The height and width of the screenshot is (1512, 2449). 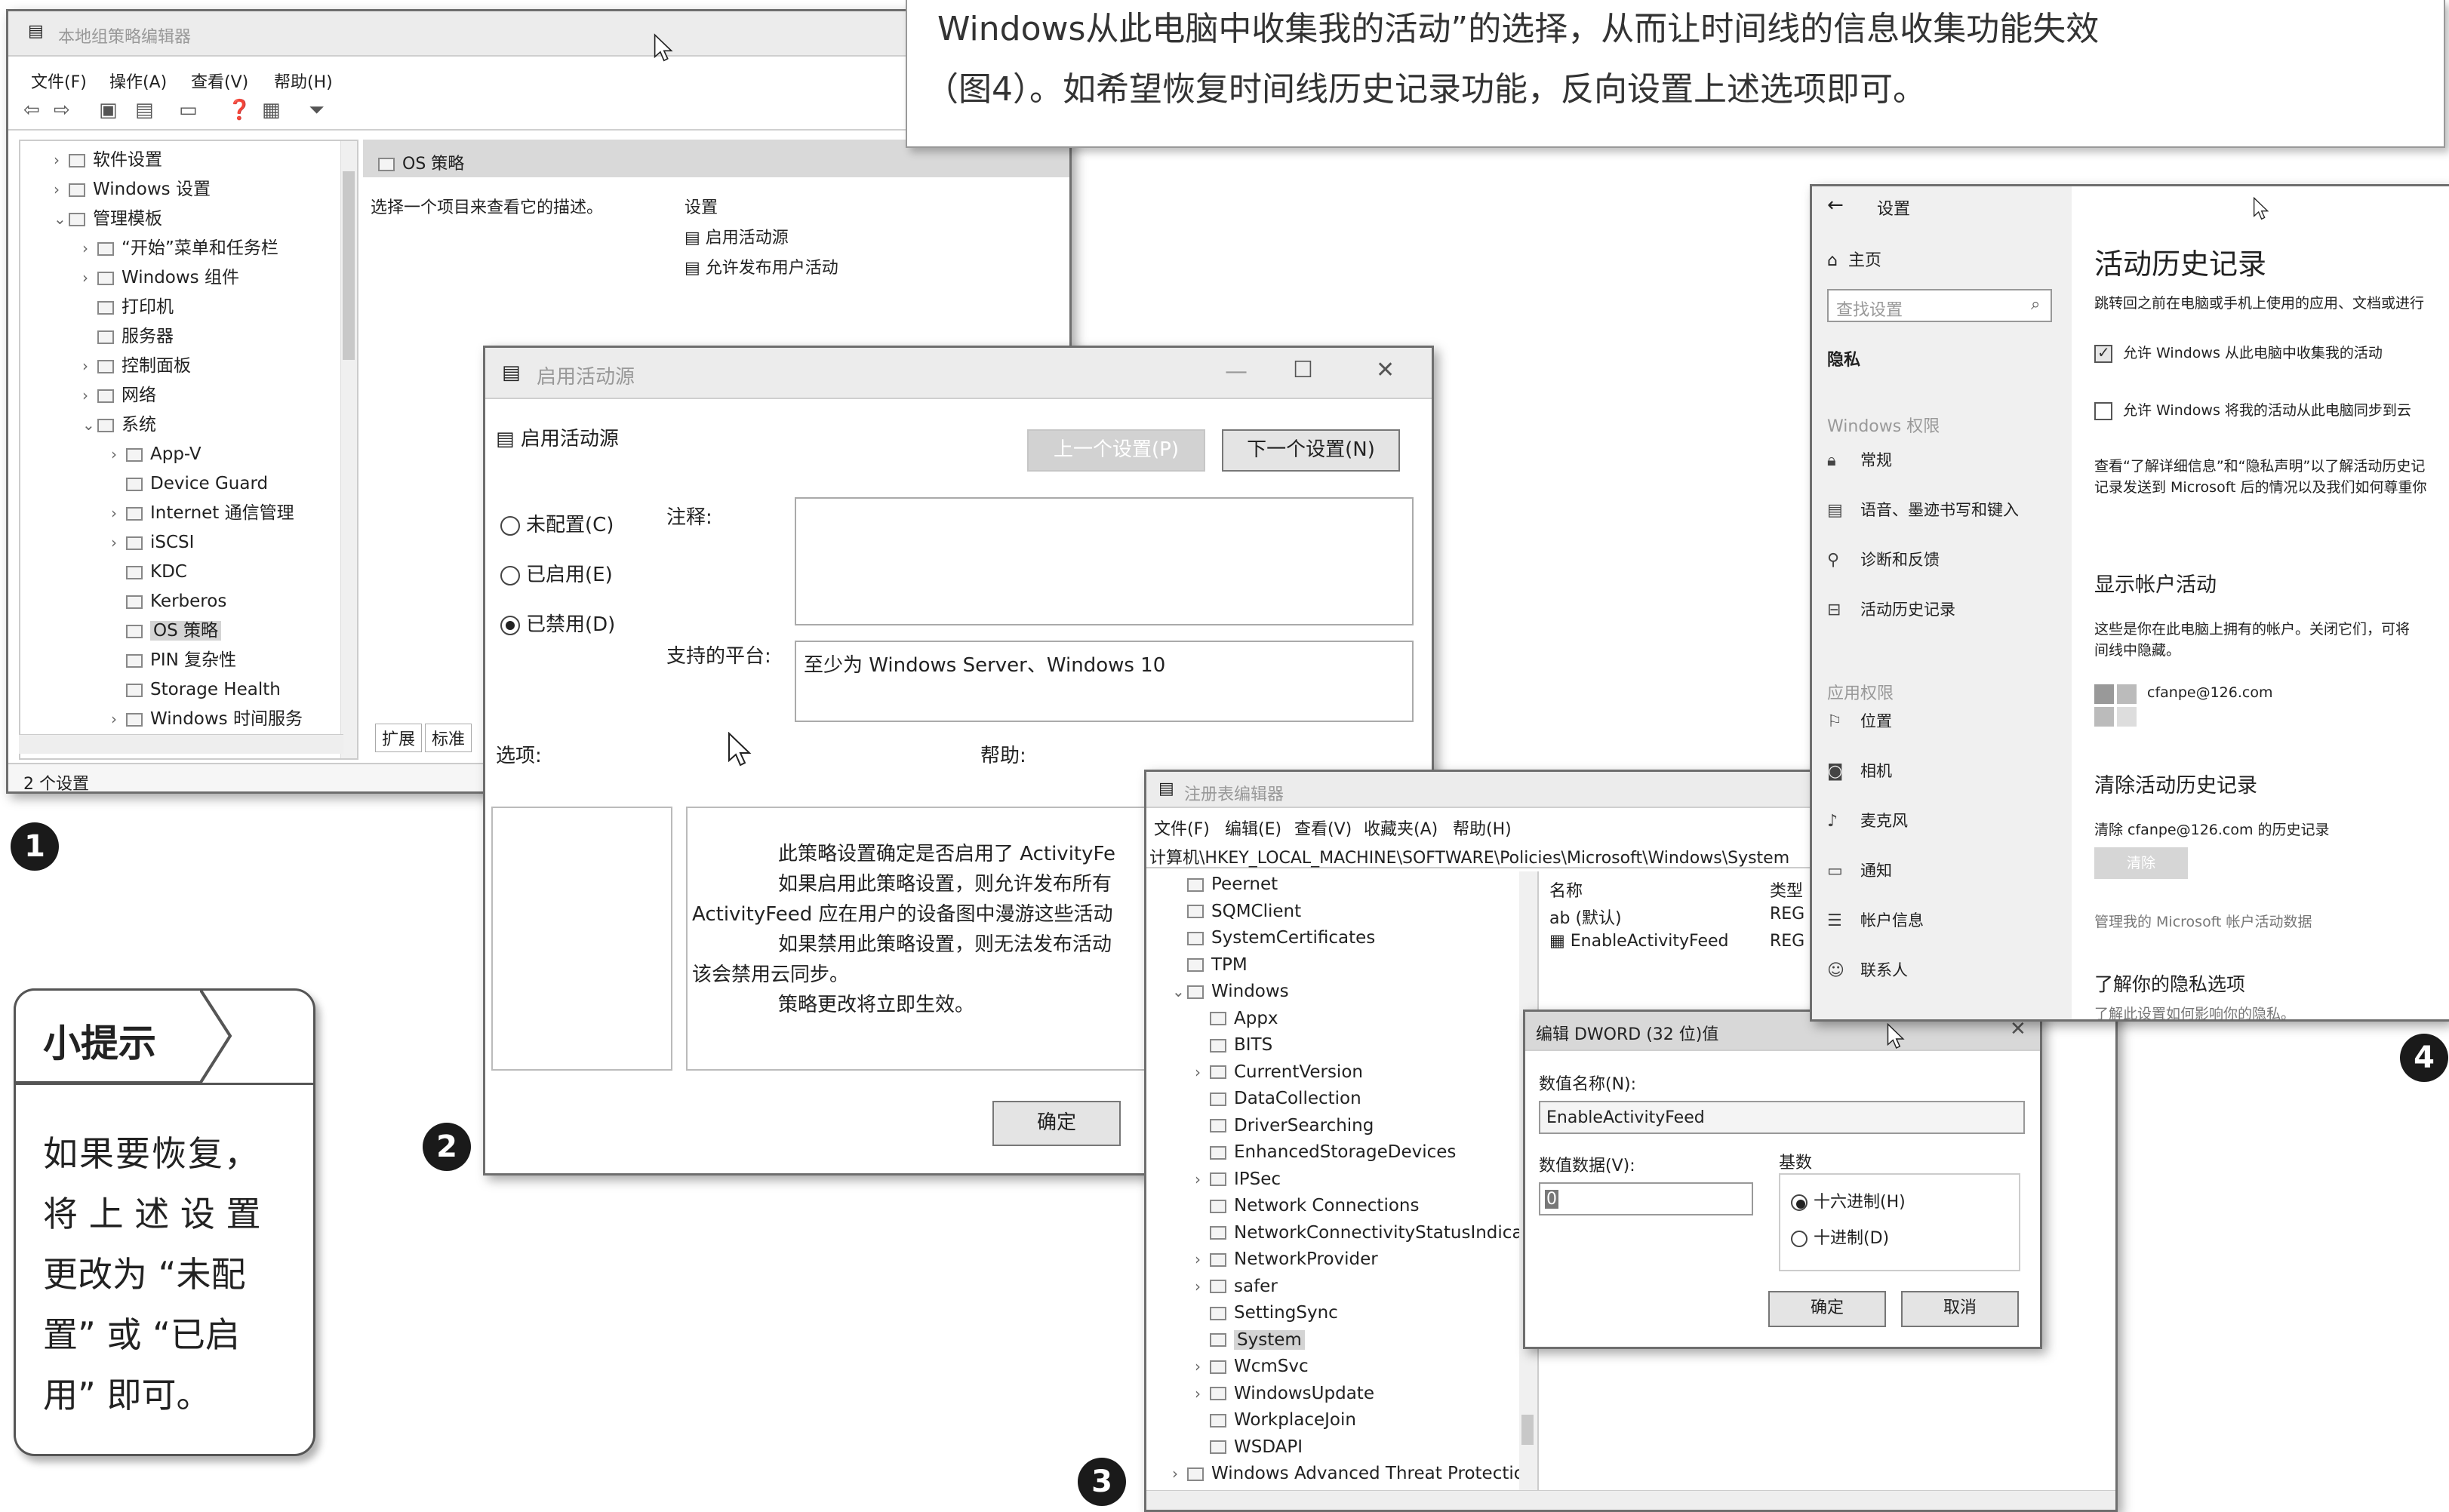 What do you see at coordinates (1330, 1447) in the screenshot?
I see `registry-key: WSDAPI` at bounding box center [1330, 1447].